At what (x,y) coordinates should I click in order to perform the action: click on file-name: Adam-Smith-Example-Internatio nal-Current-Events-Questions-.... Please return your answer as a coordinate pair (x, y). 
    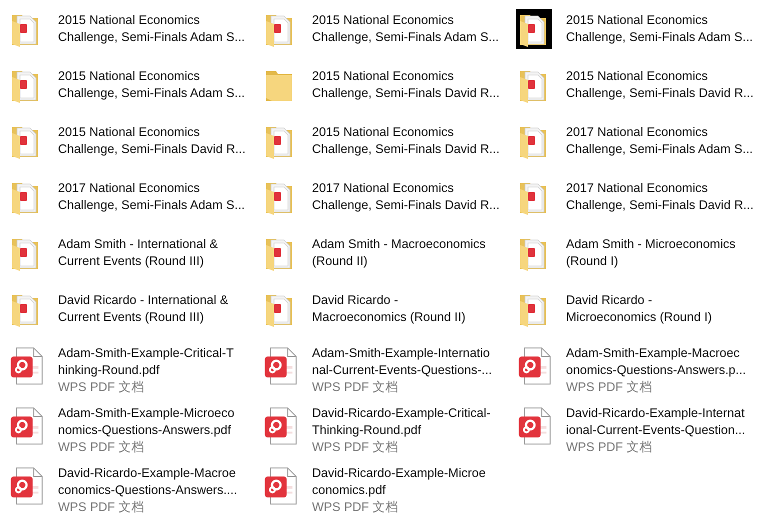
    Looking at the image, I should click on (402, 362).